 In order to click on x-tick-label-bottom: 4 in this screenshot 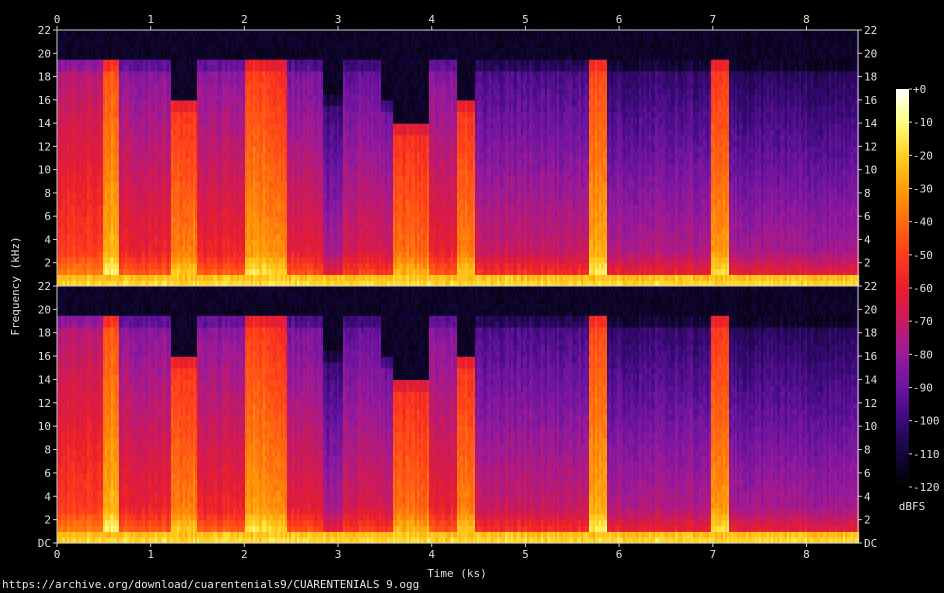, I will do `click(431, 554)`.